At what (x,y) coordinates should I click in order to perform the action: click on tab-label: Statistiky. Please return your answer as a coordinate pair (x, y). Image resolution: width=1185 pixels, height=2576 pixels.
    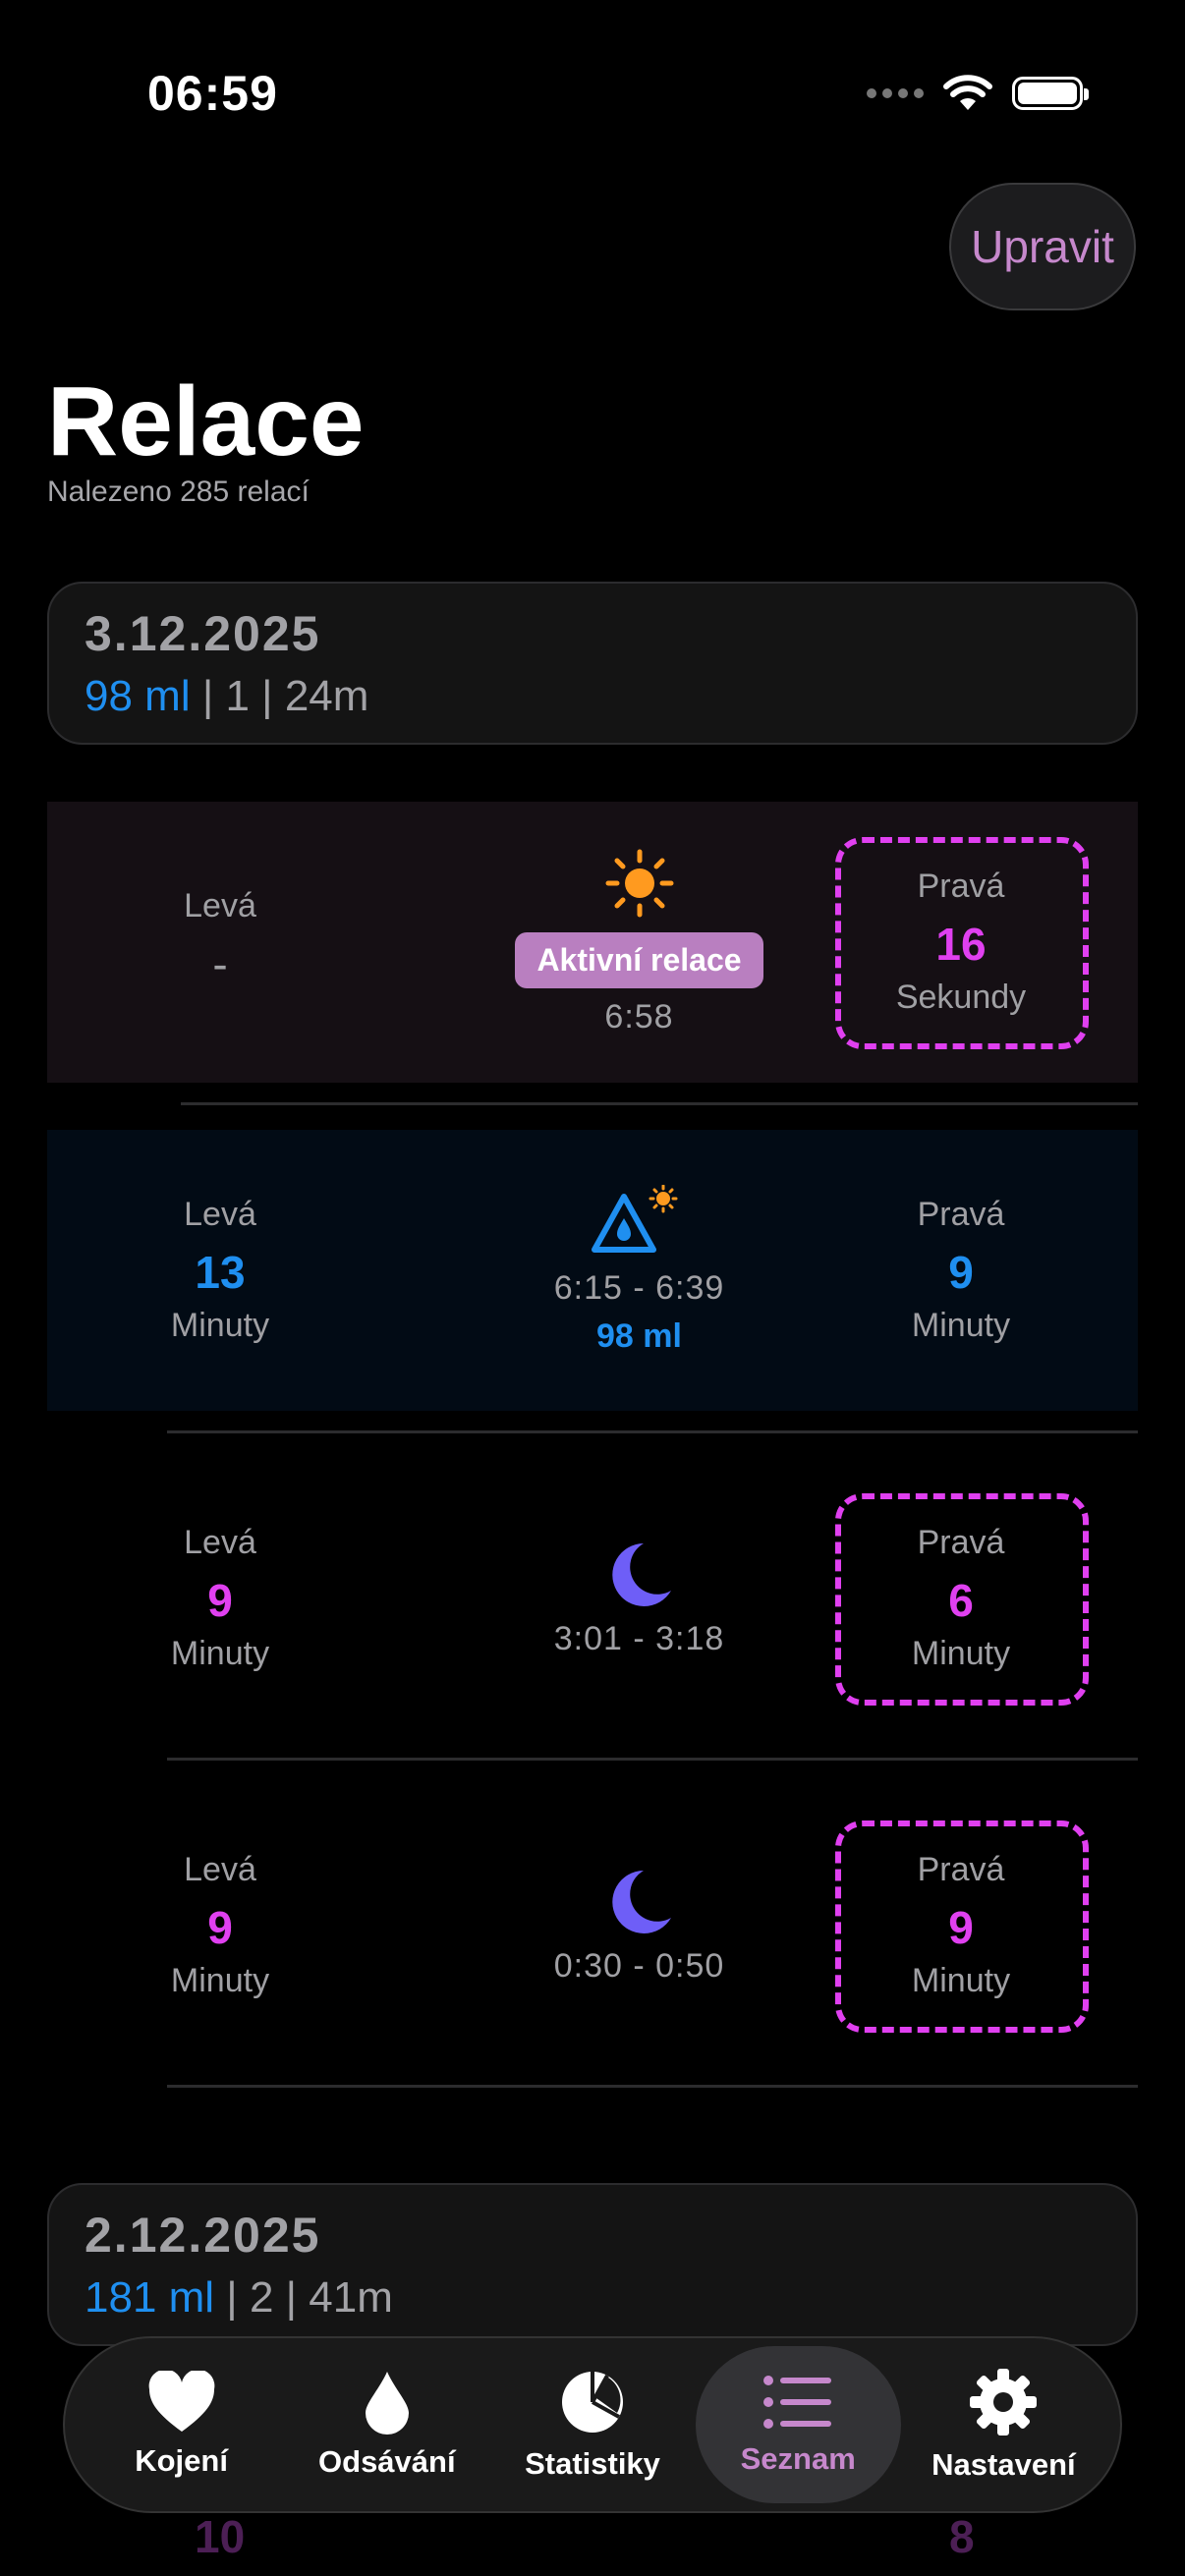
    Looking at the image, I should click on (592, 2463).